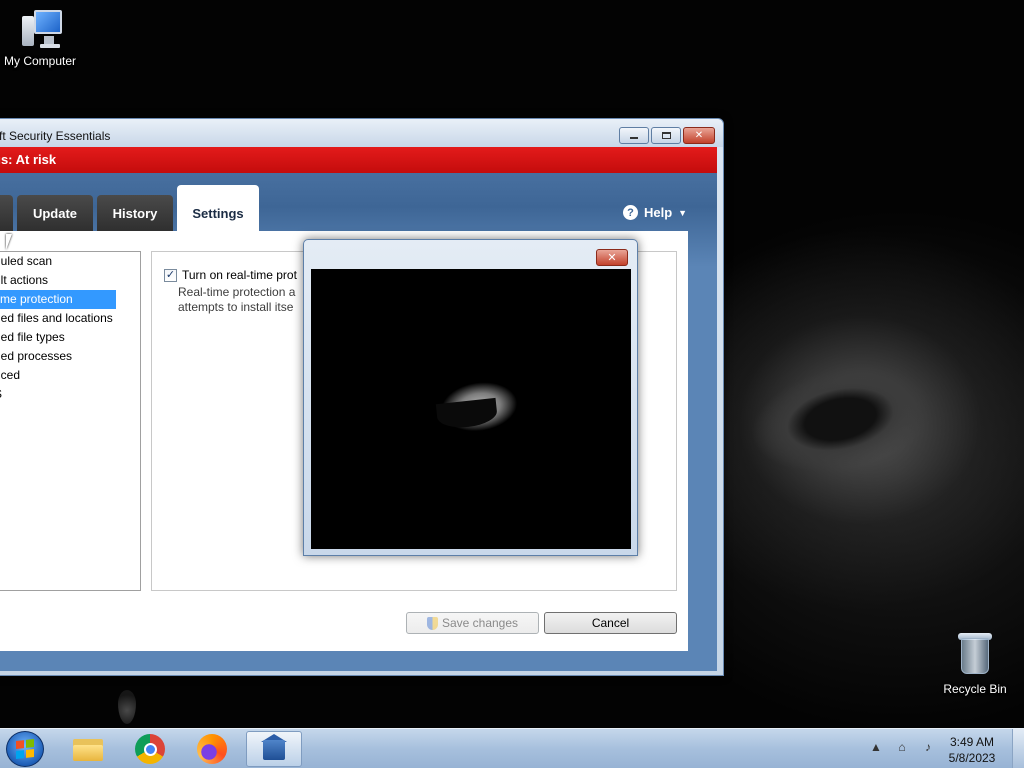  Describe the element at coordinates (55, 136) in the screenshot. I see `window-title: ft Security Essentials` at that location.